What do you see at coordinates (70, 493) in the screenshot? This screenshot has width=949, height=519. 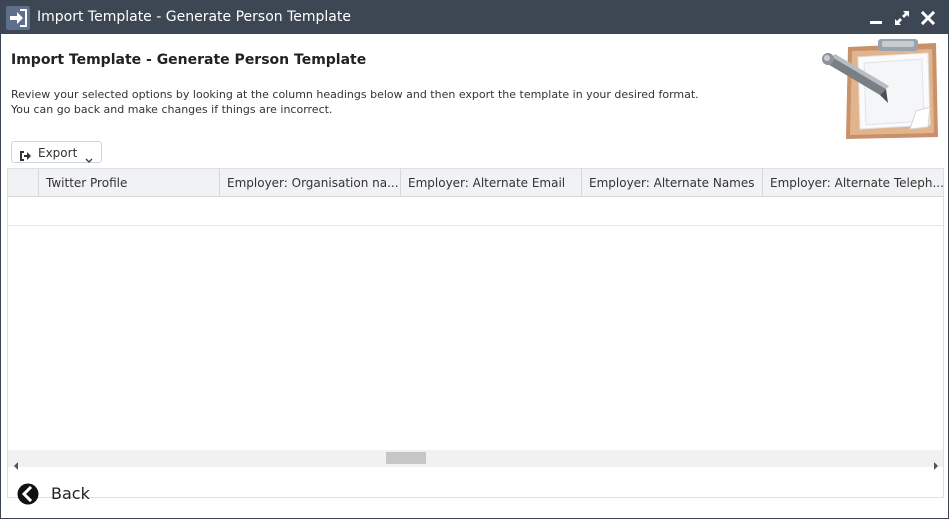 I see `back-label: Back` at bounding box center [70, 493].